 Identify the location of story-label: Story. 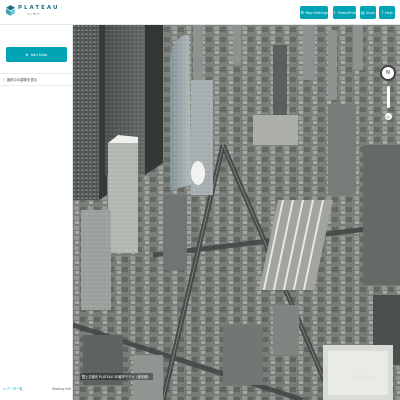
(371, 12).